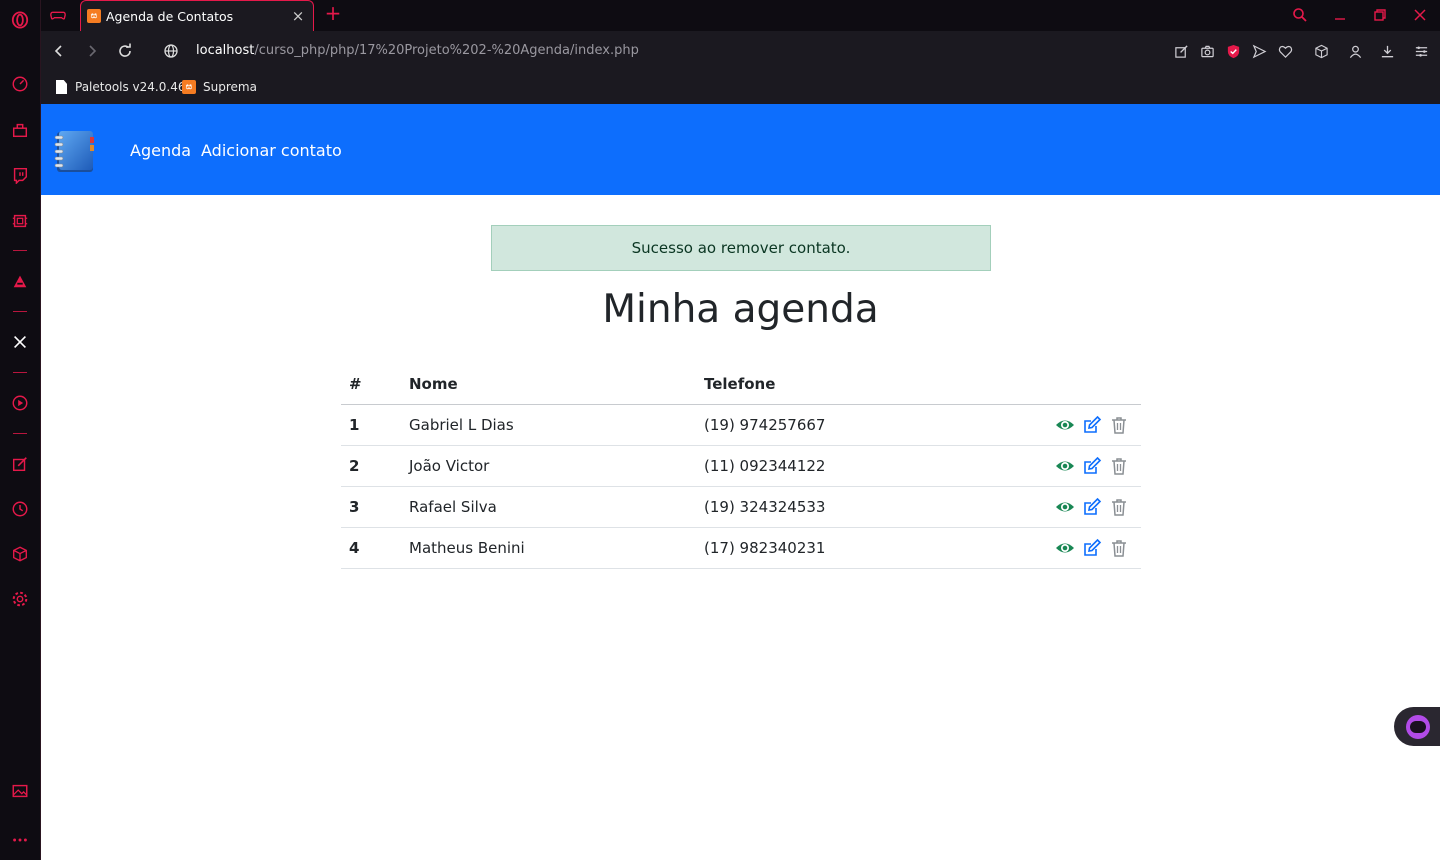 The image size is (1440, 860). What do you see at coordinates (20, 342) in the screenshot?
I see `x-twitter-icon` at bounding box center [20, 342].